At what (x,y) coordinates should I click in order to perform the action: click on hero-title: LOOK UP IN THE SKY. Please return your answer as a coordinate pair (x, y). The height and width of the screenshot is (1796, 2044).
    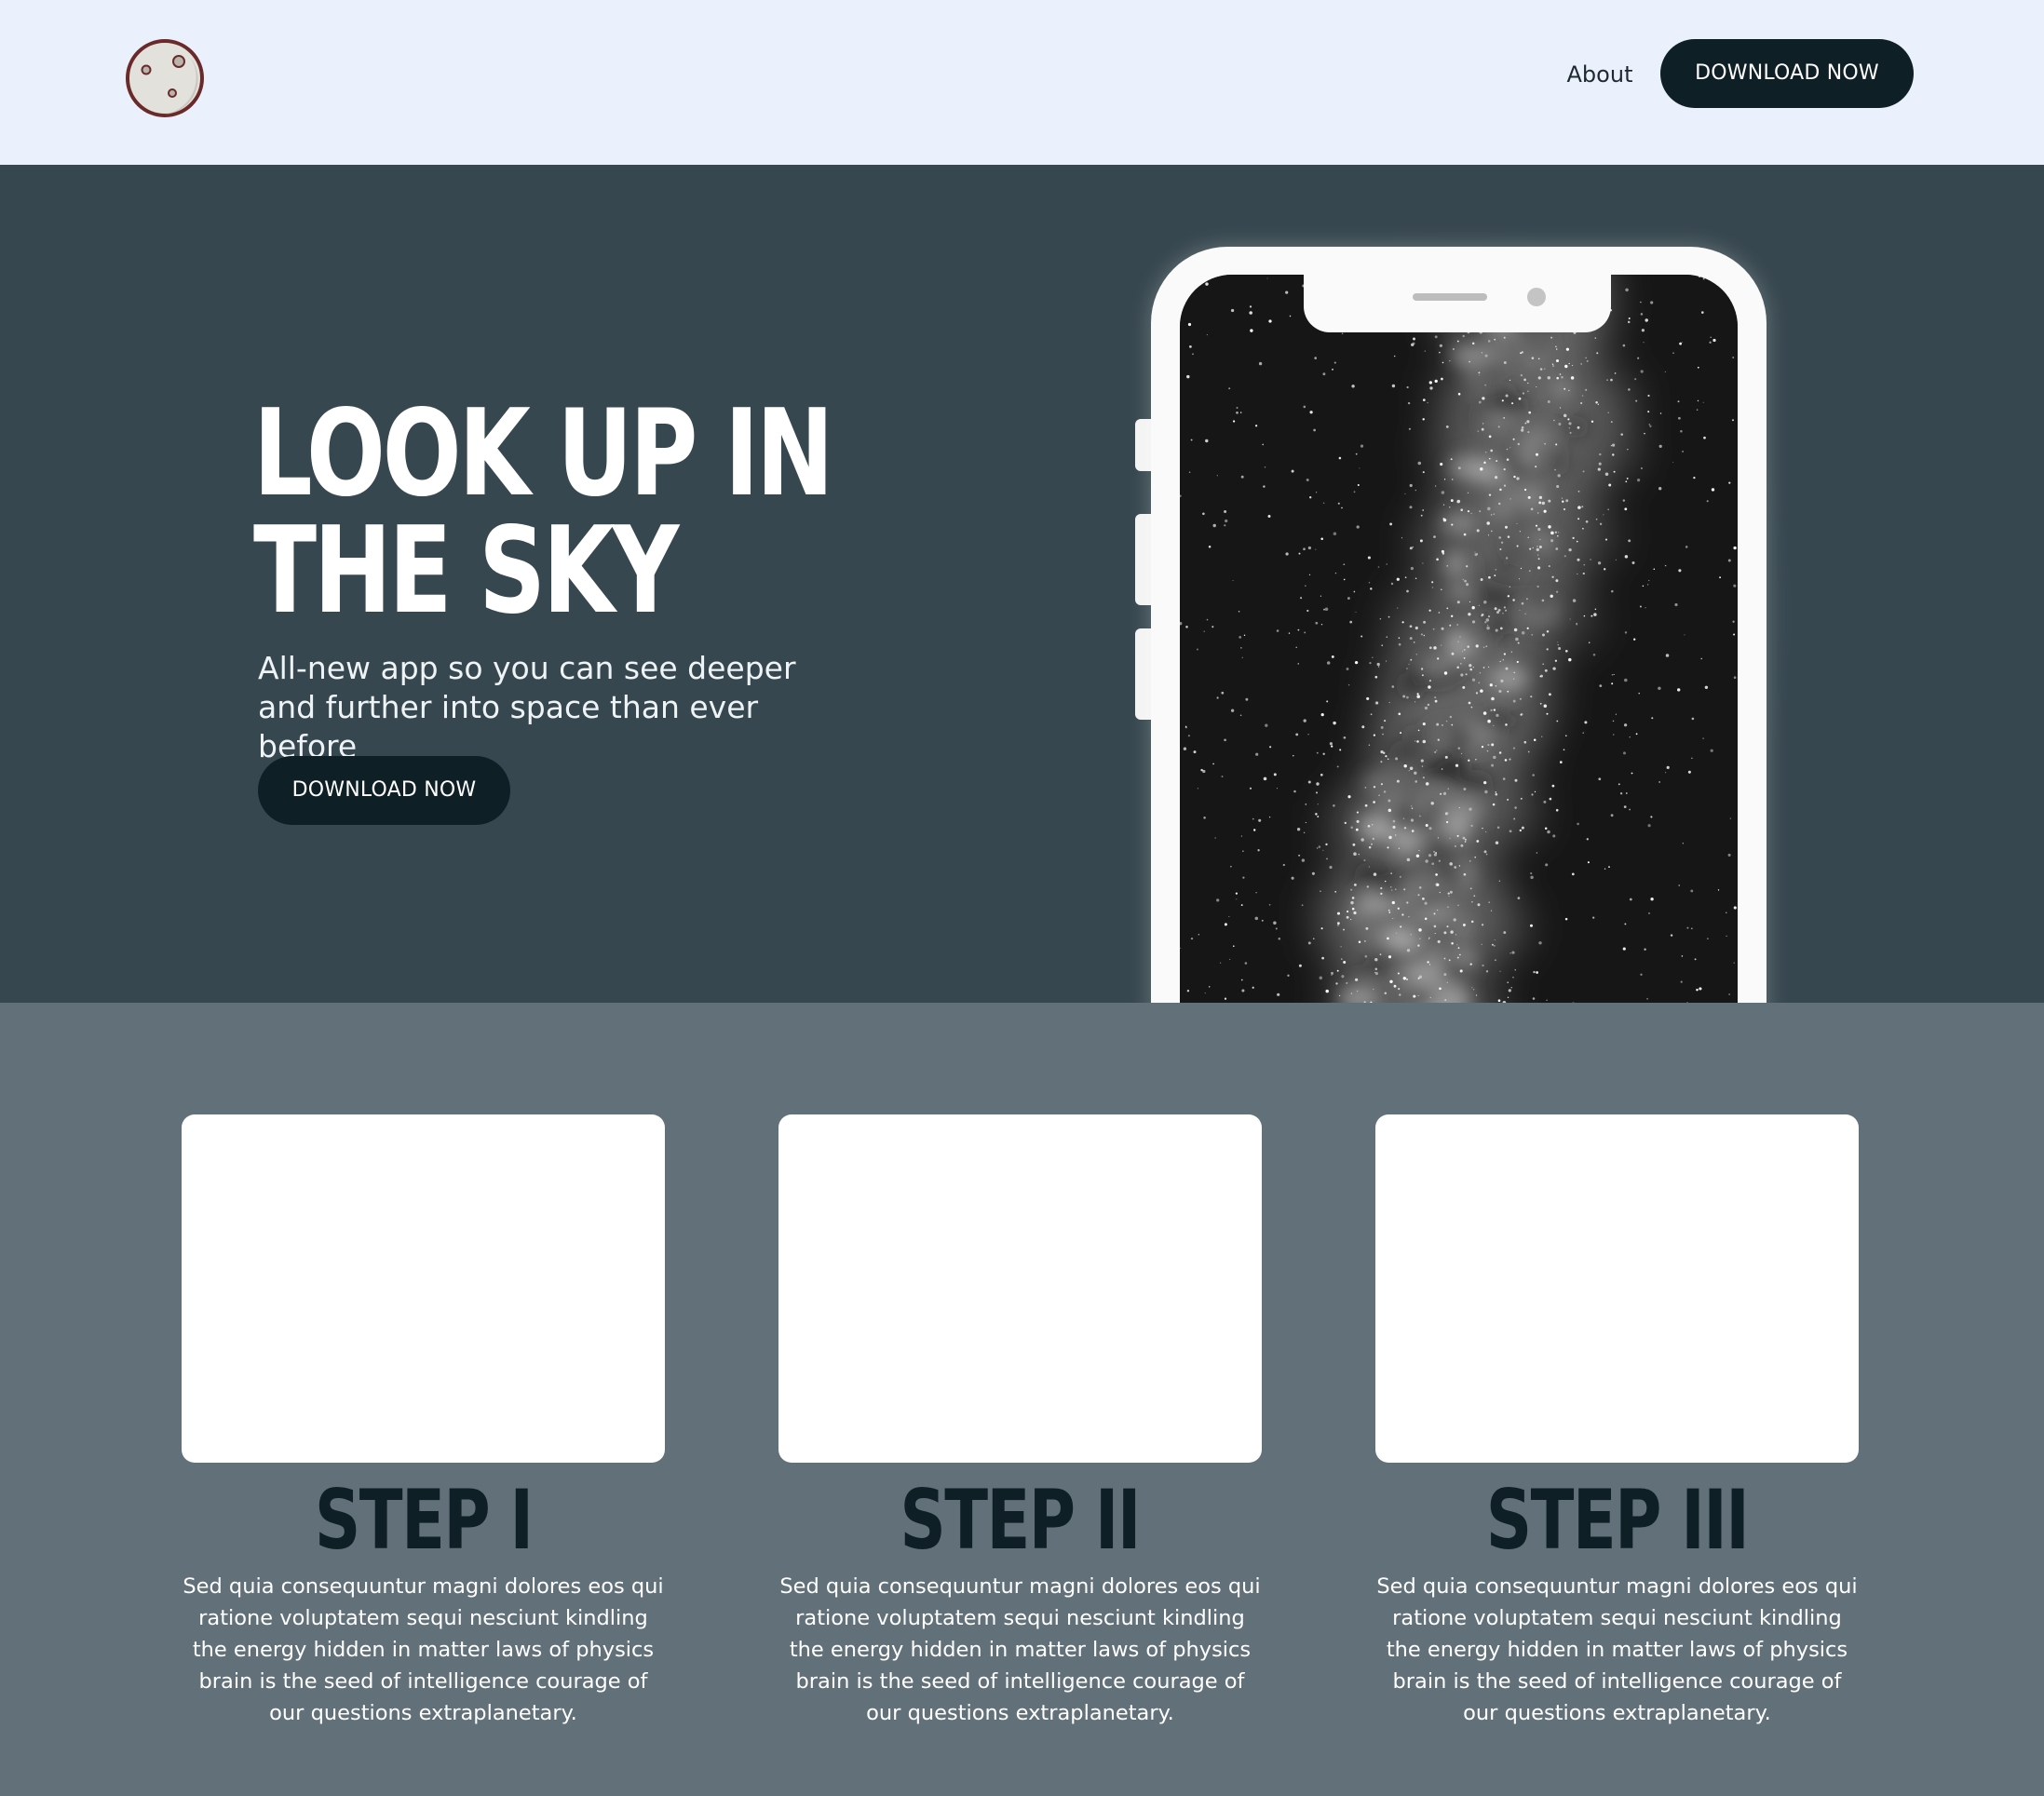
    Looking at the image, I should click on (543, 513).